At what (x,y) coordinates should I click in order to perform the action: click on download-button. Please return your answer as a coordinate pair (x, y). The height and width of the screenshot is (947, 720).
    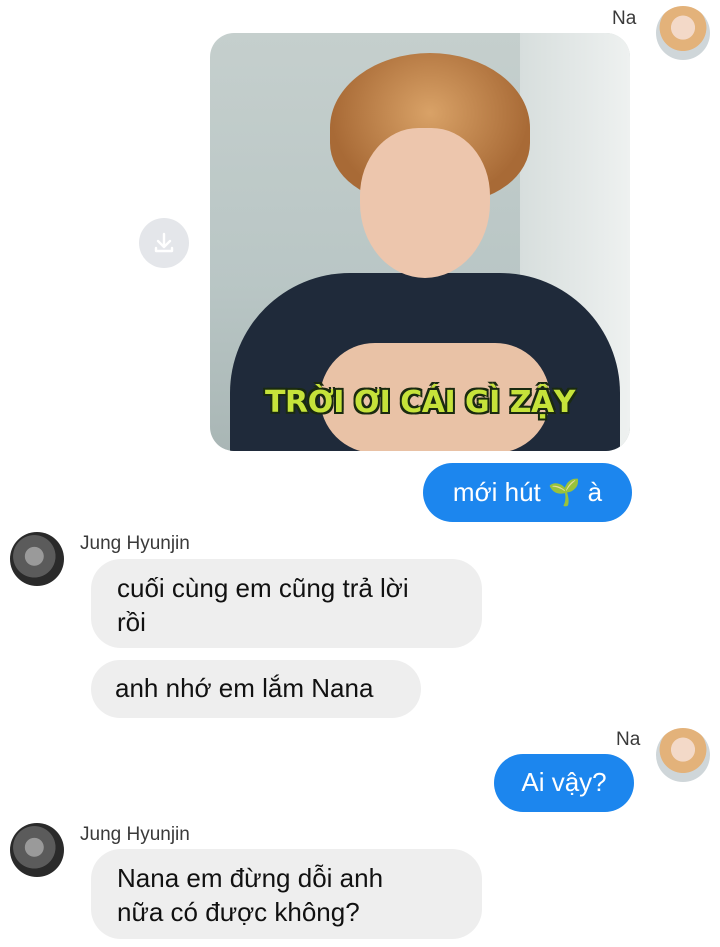
    Looking at the image, I should click on (164, 243).